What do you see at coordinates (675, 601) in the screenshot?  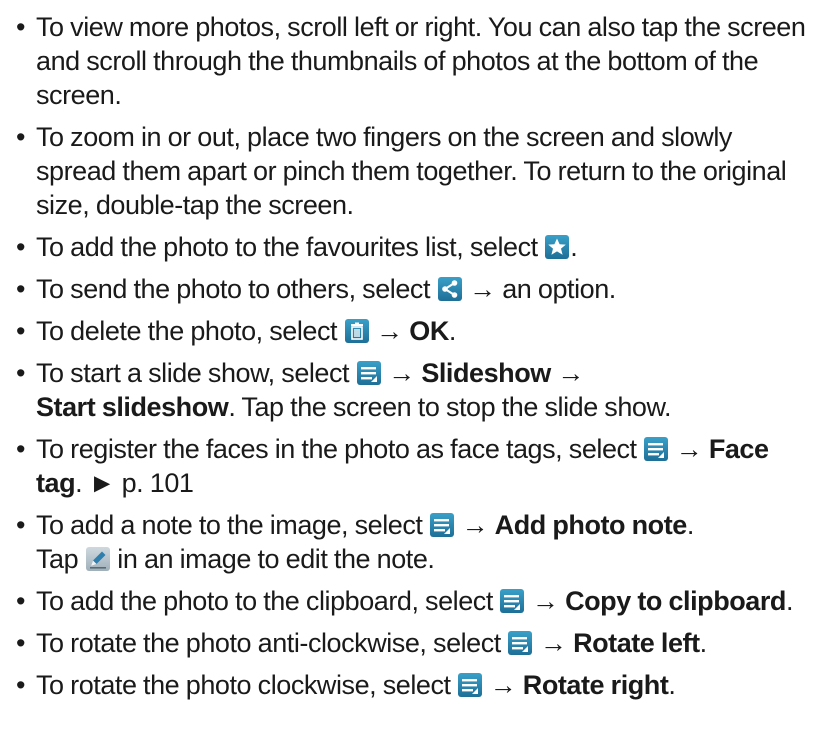 I see `bold-text: Copy to clipboard` at bounding box center [675, 601].